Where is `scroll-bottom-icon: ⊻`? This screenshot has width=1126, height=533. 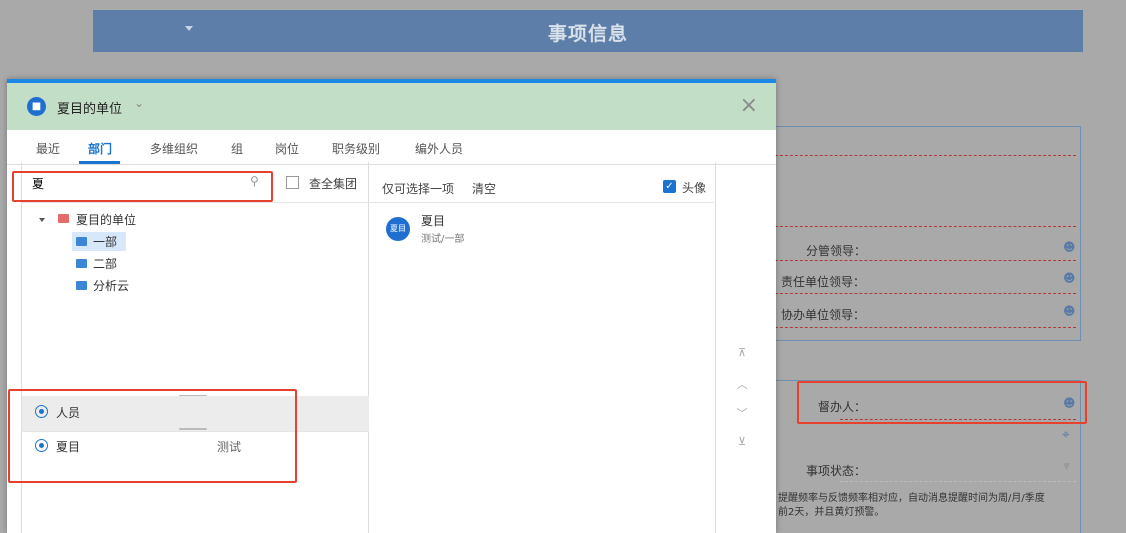 scroll-bottom-icon: ⊻ is located at coordinates (742, 442).